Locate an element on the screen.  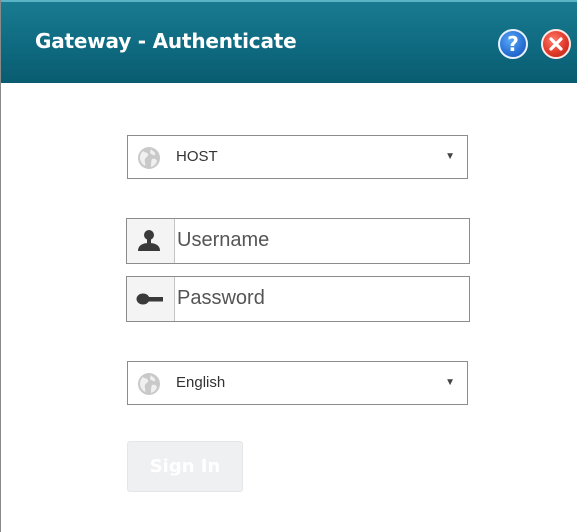
user-icon is located at coordinates (149, 240).